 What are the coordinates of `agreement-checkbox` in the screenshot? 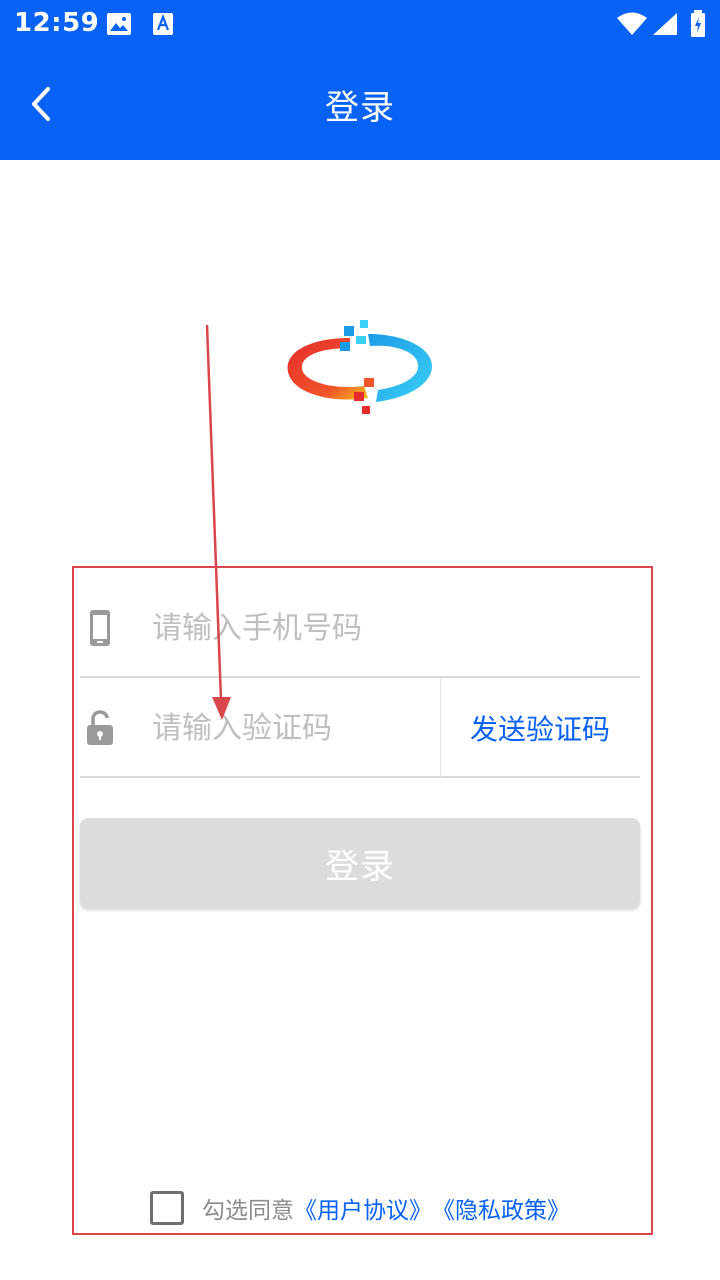 It's located at (167, 1208).